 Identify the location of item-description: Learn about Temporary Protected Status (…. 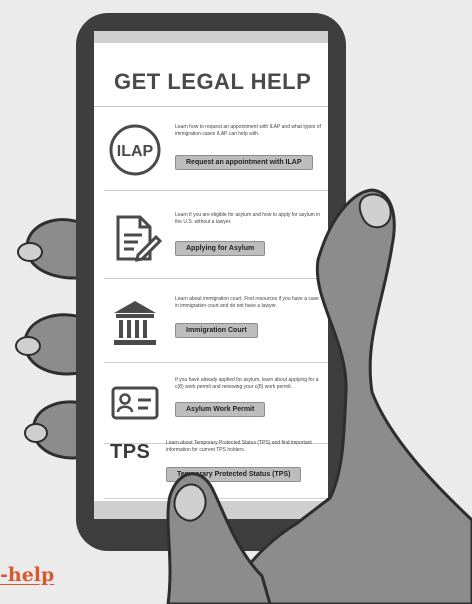
(239, 446).